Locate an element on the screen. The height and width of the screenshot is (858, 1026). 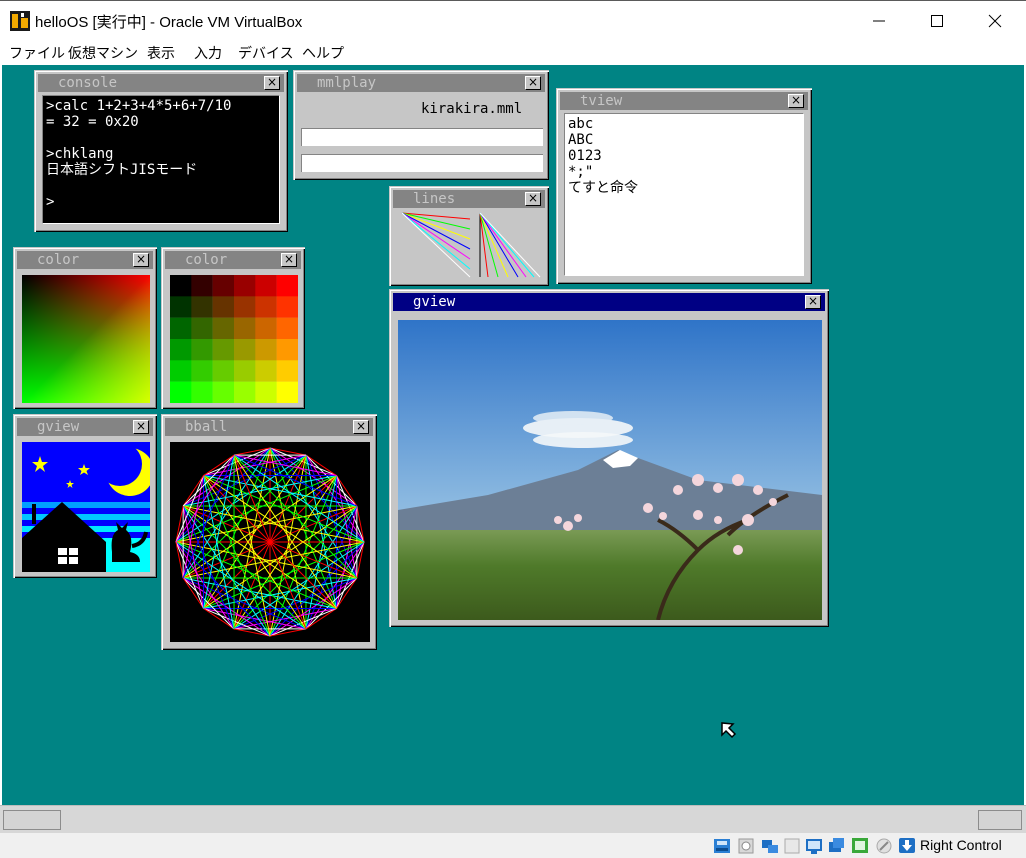
lines-title: lines is located at coordinates (434, 199).